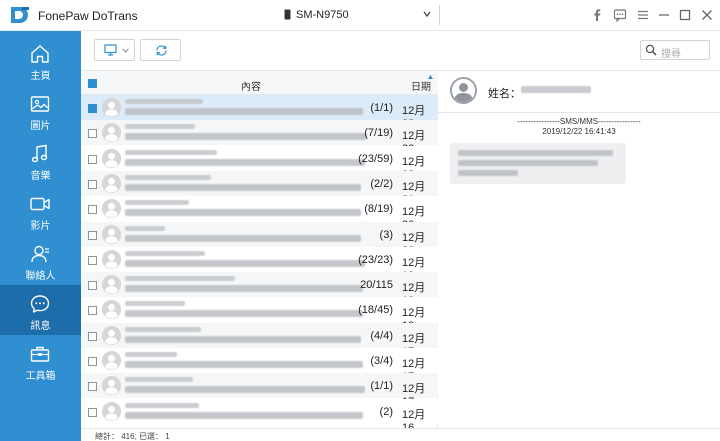  What do you see at coordinates (259, 163) in the screenshot?
I see `table-row: (23/59)12月 23` at bounding box center [259, 163].